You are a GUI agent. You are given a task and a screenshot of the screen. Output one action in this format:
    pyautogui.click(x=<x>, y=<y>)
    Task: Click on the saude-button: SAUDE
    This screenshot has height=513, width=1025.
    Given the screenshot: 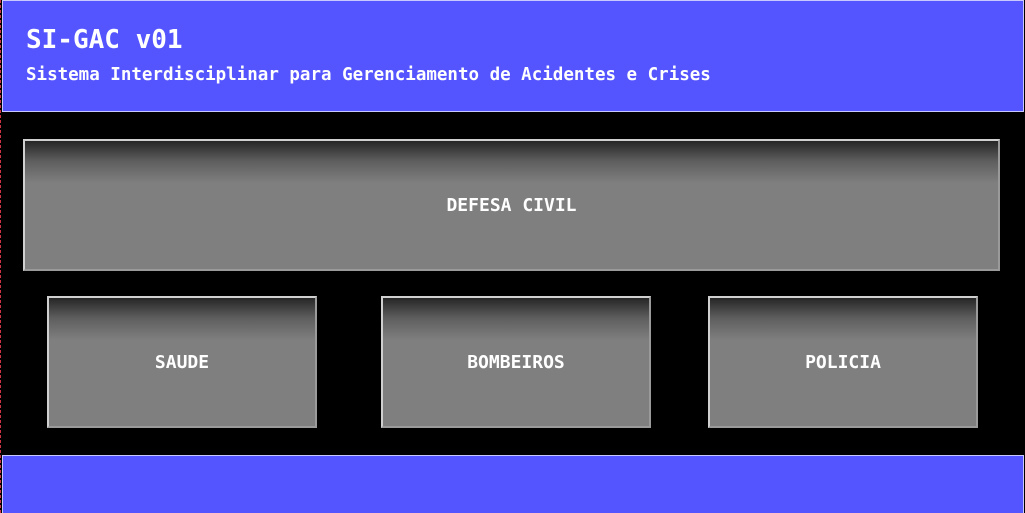 What is the action you would take?
    pyautogui.click(x=182, y=362)
    